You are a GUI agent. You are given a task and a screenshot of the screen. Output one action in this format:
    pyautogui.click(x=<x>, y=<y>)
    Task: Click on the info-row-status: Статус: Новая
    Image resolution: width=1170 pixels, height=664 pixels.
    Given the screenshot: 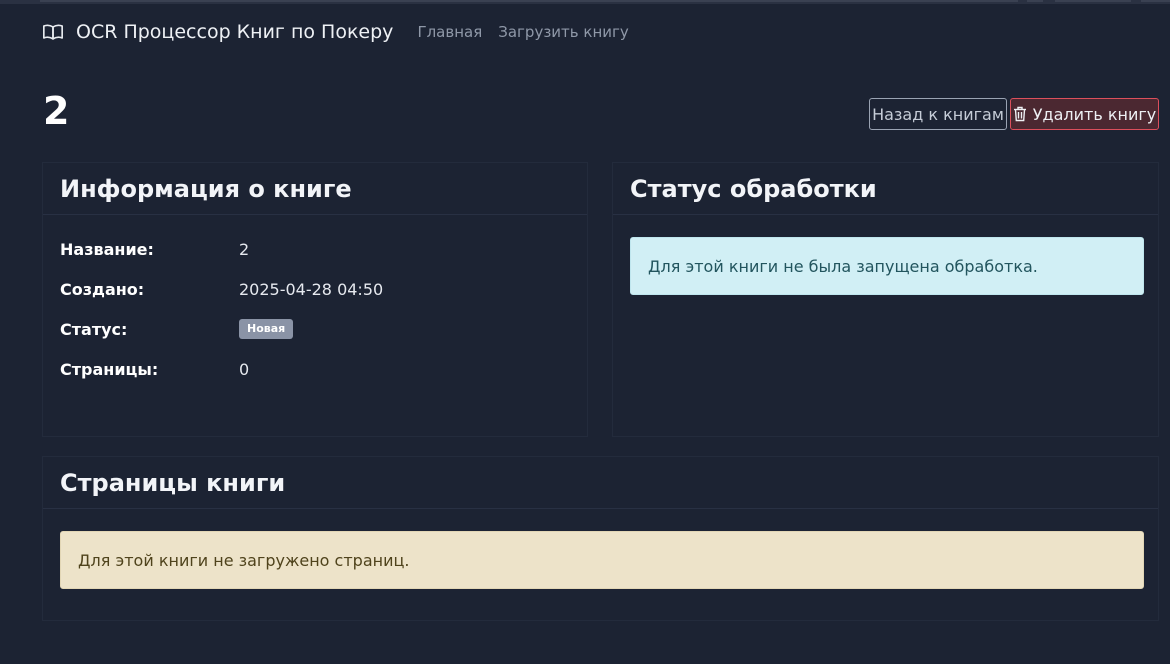 What is the action you would take?
    pyautogui.click(x=177, y=329)
    